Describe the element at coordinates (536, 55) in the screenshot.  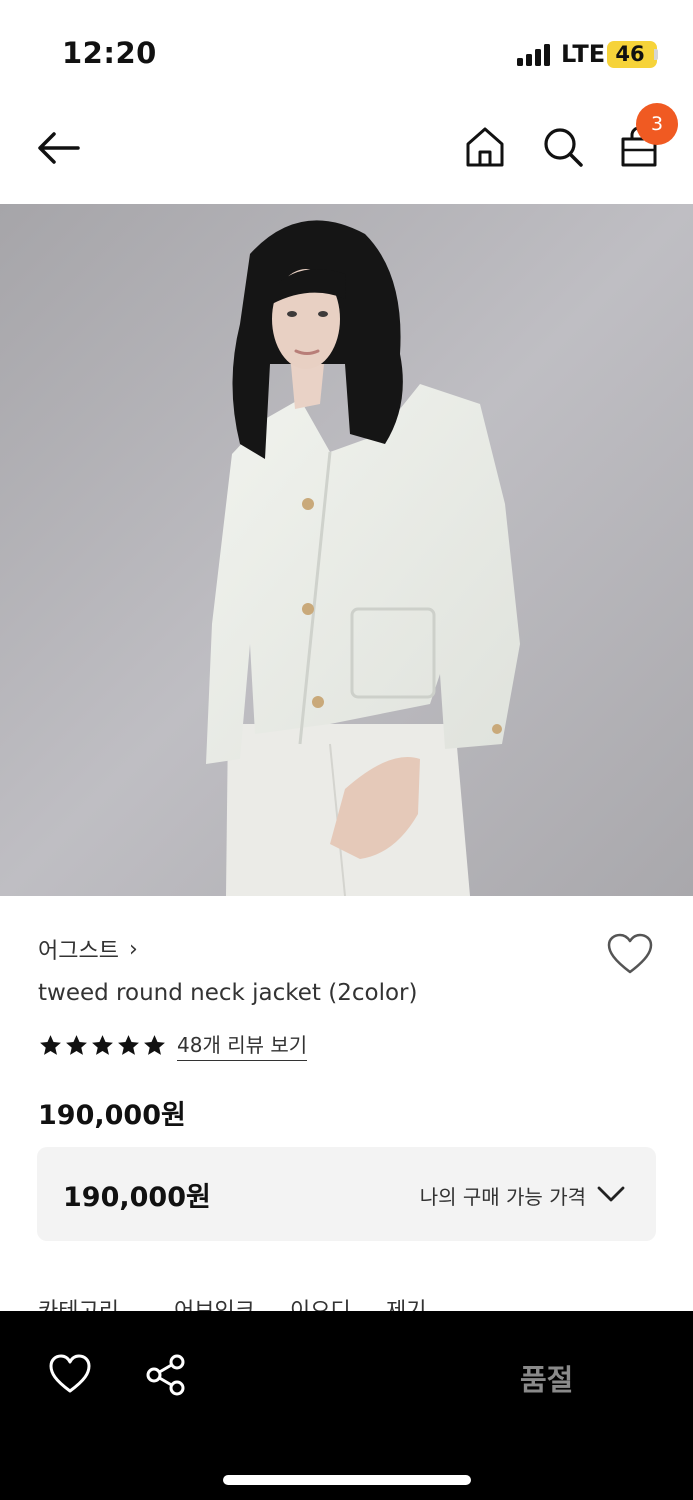
I see `signal-icon` at that location.